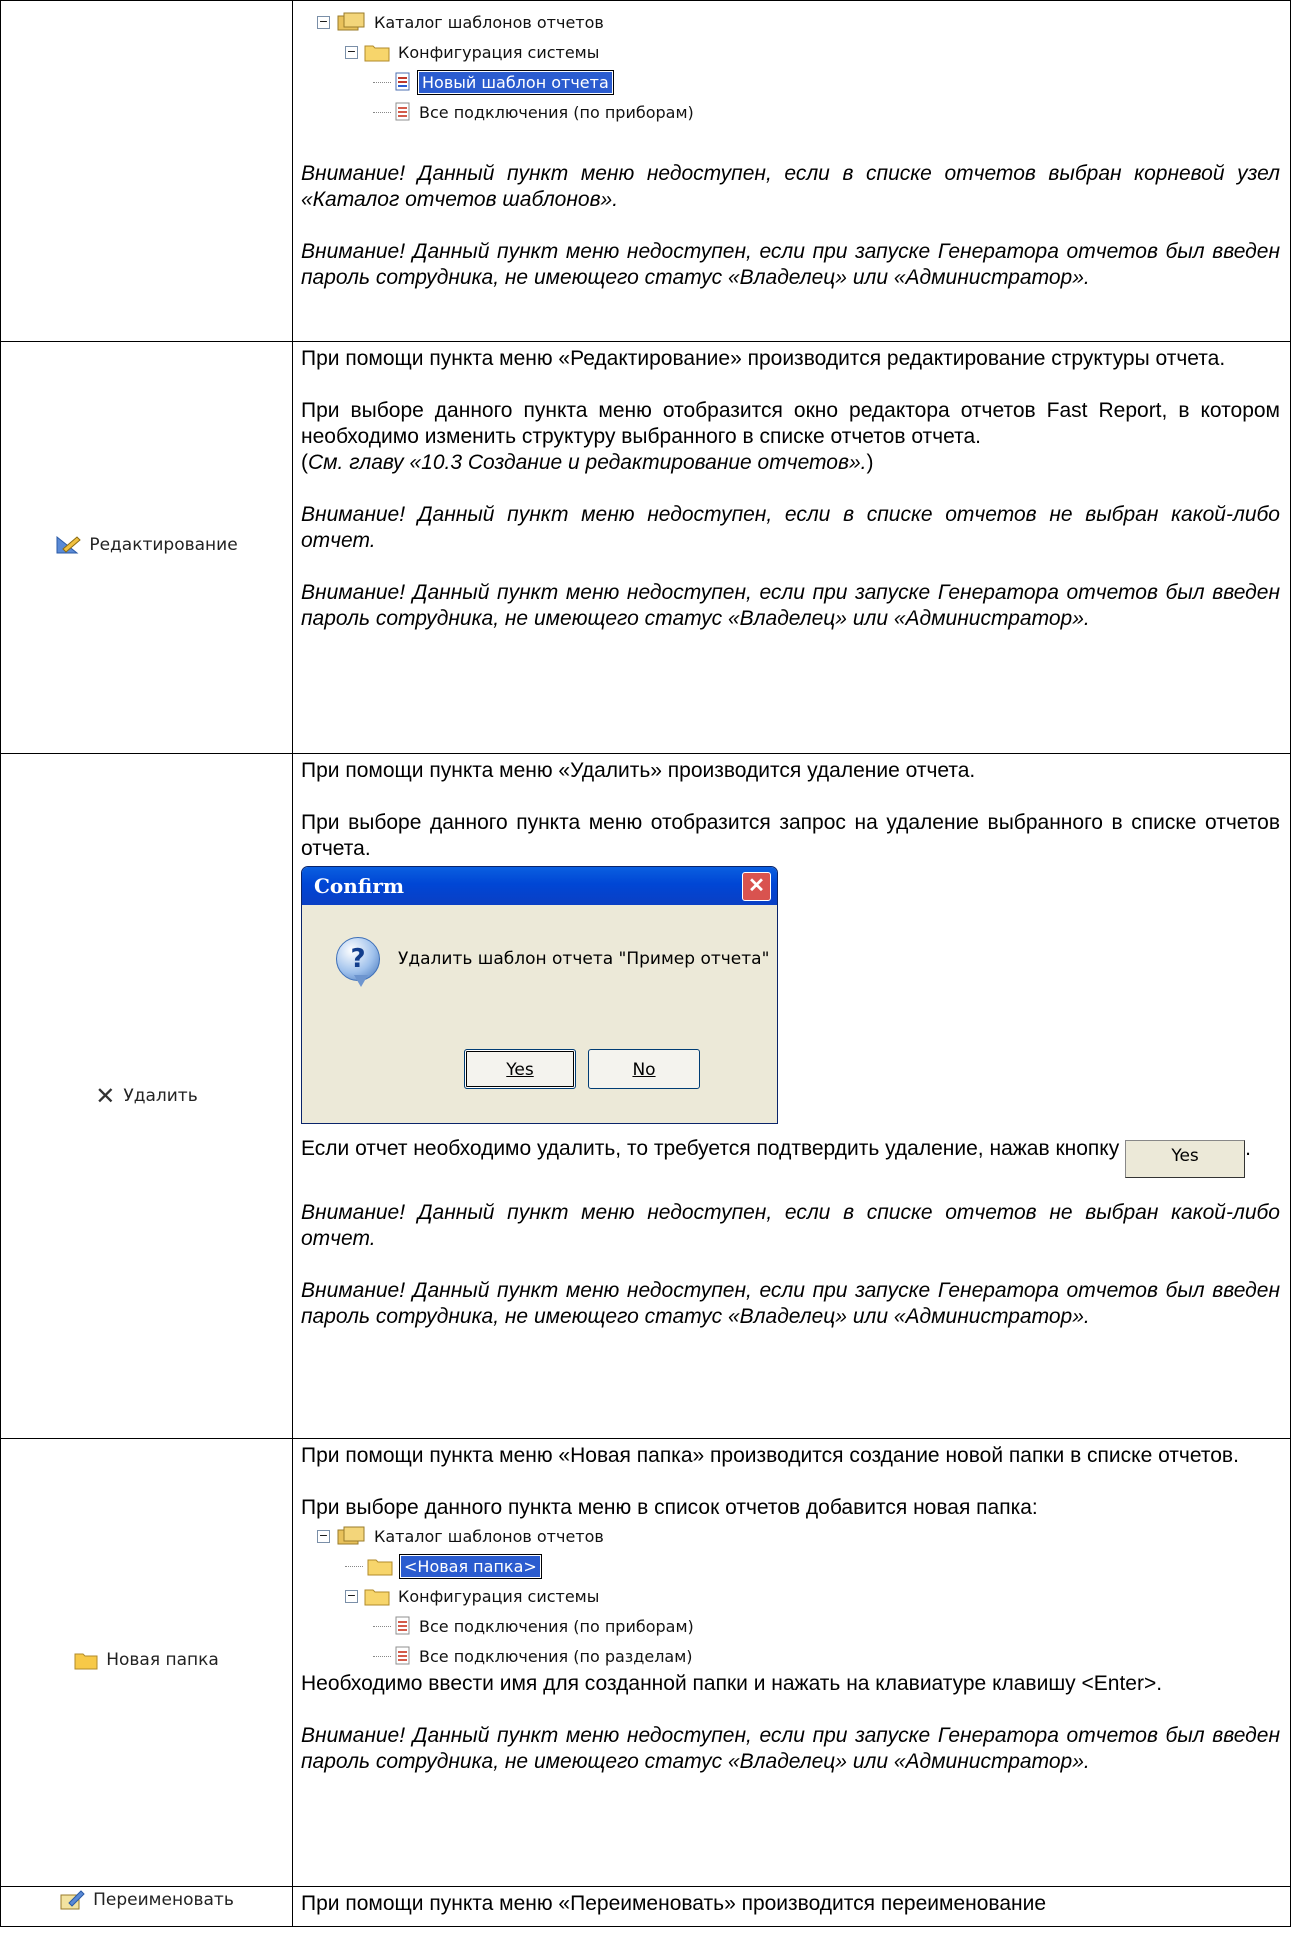 This screenshot has height=1943, width=1291. I want to click on report-tree: − Каталог шаблонов отчетов <Новая папка>, so click(798, 1596).